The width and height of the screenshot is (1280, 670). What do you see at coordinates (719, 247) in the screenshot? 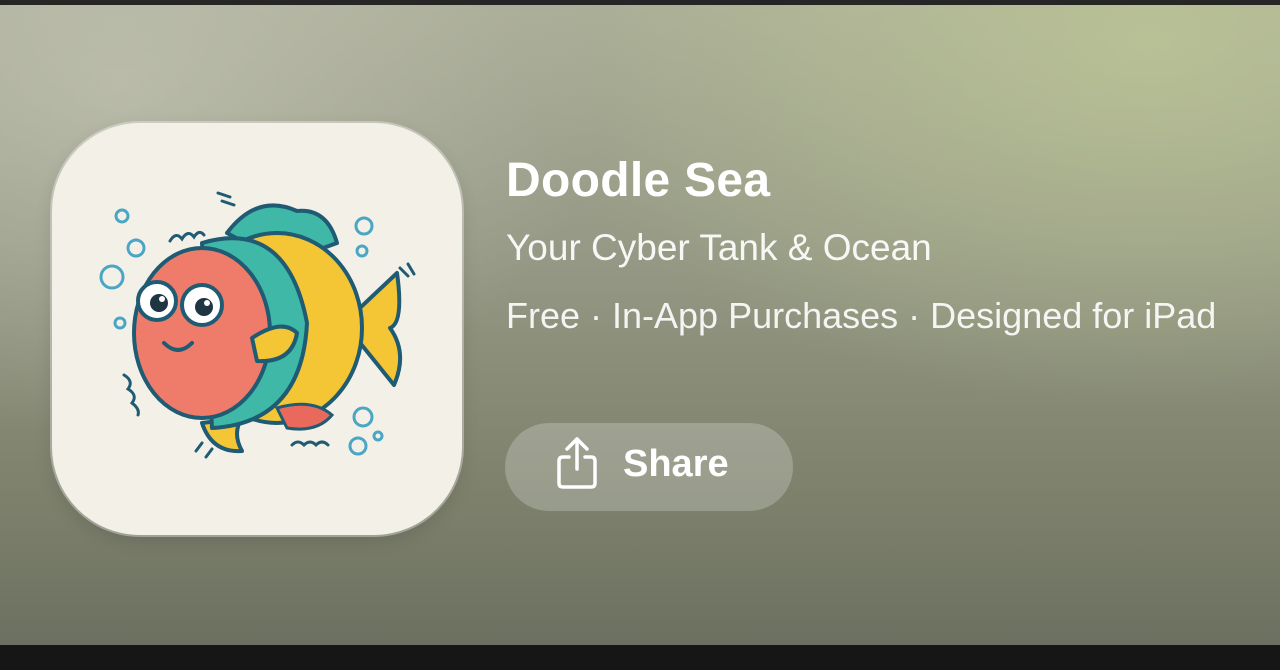
I see `app-subtitle: Your Cyber Tank & Ocean` at bounding box center [719, 247].